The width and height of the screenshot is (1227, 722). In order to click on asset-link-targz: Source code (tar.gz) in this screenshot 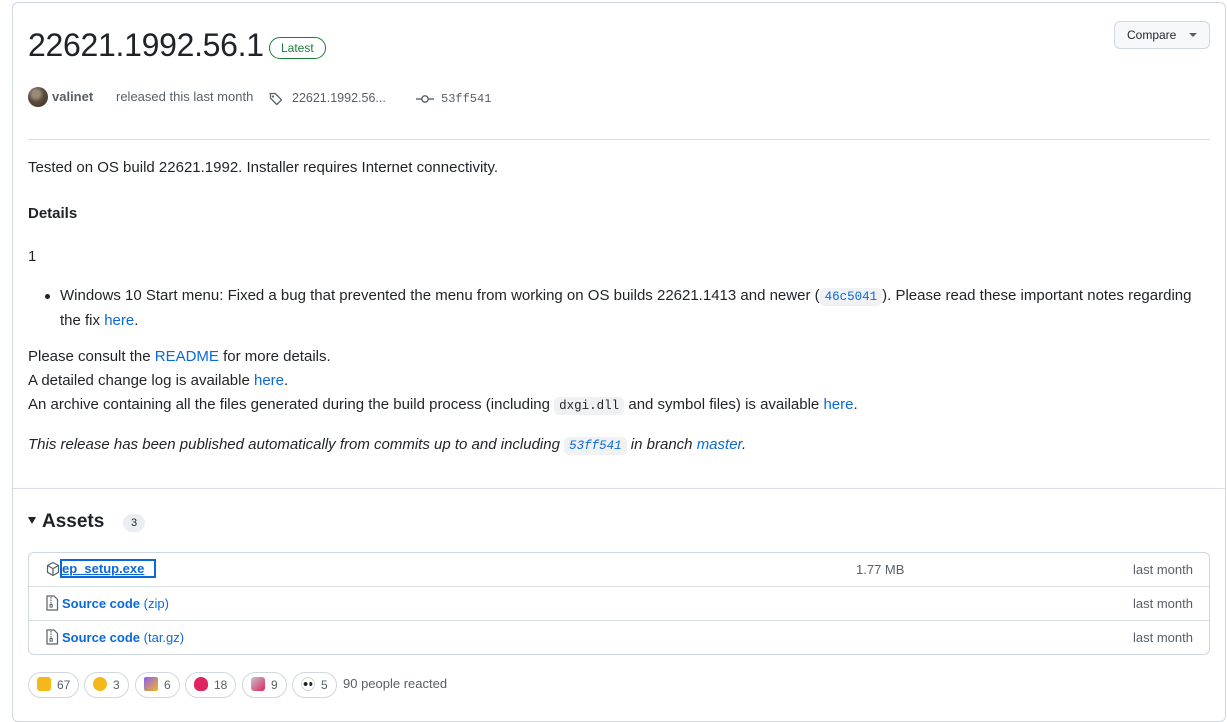, I will do `click(123, 637)`.